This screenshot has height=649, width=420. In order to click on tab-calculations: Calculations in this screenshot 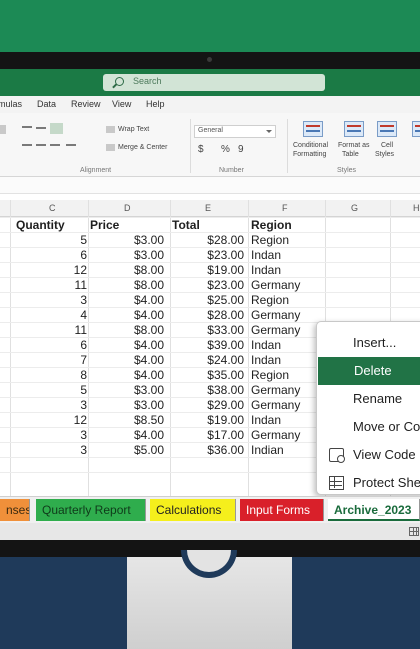, I will do `click(193, 510)`.